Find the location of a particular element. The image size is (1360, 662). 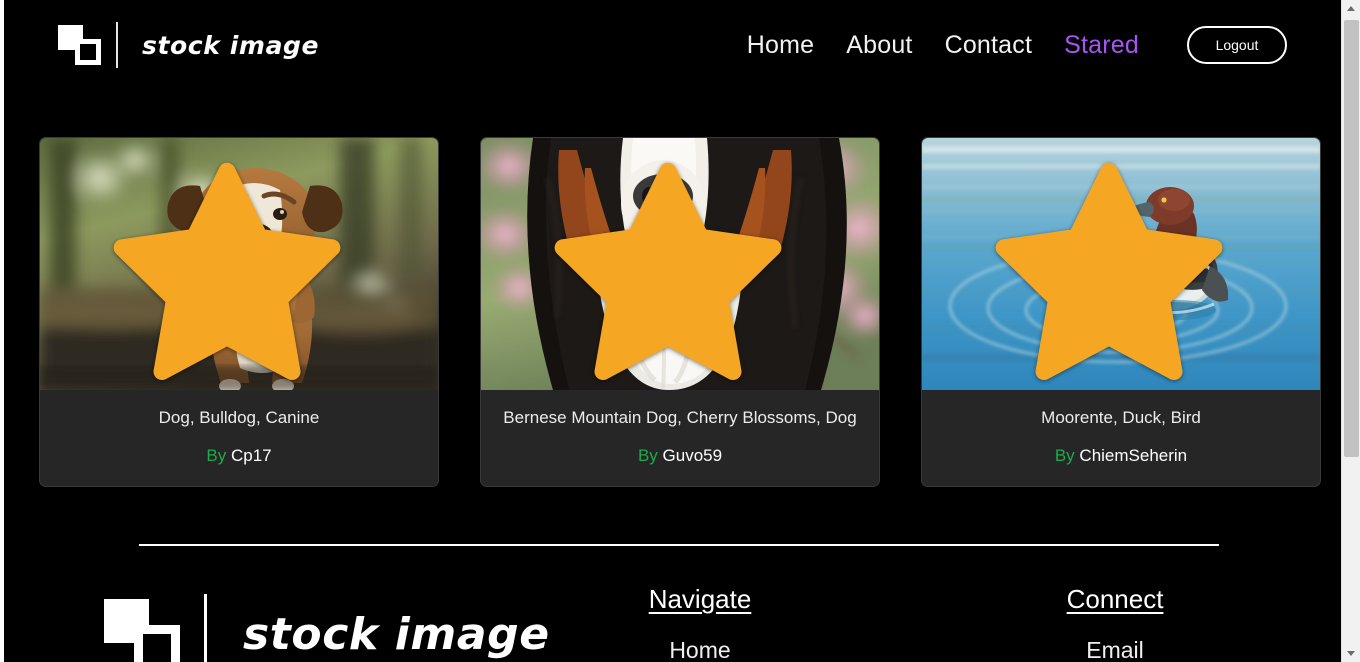

card-author: By Cp17 is located at coordinates (239, 456).